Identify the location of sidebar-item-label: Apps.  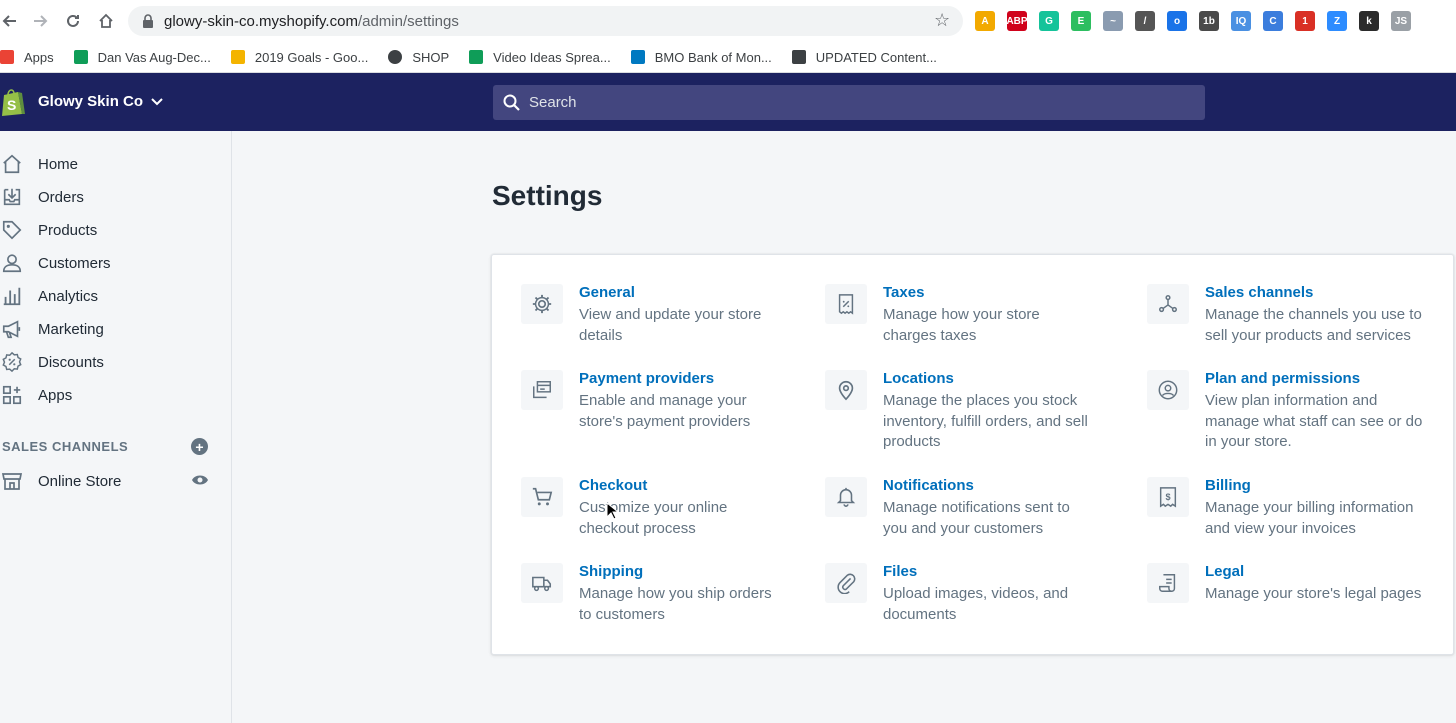
(55, 395).